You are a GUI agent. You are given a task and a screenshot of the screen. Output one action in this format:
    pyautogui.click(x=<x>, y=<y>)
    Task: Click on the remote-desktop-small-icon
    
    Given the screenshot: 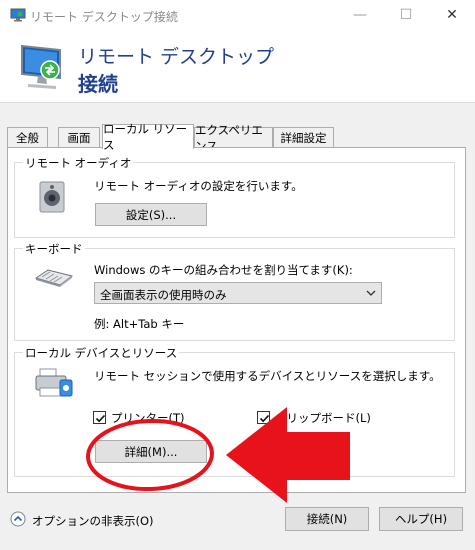 What is the action you would take?
    pyautogui.click(x=18, y=15)
    